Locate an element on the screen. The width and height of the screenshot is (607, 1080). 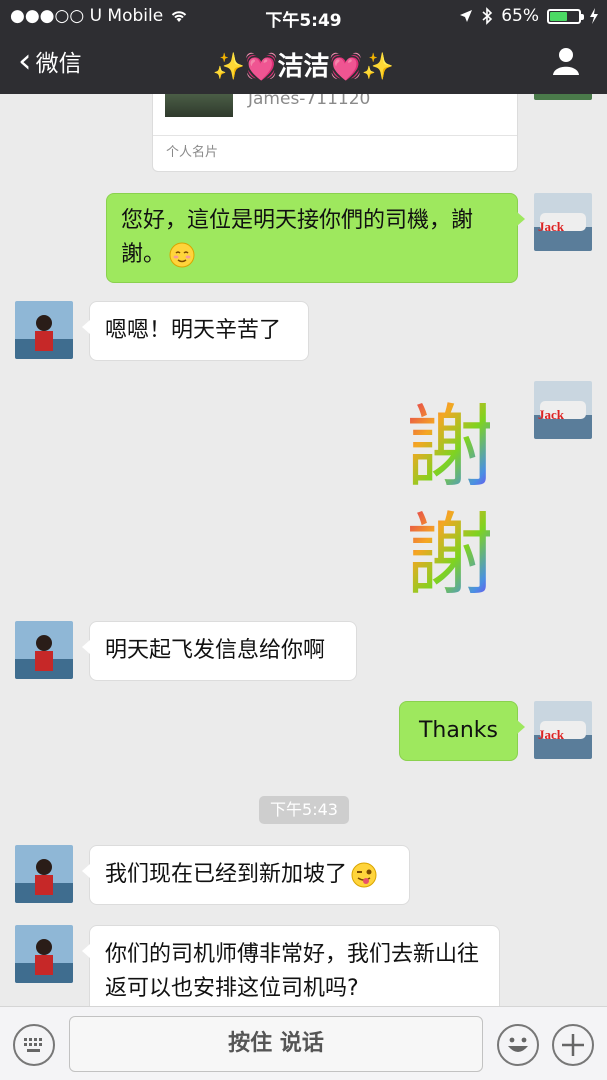
bluetooth-icon is located at coordinates (487, 16).